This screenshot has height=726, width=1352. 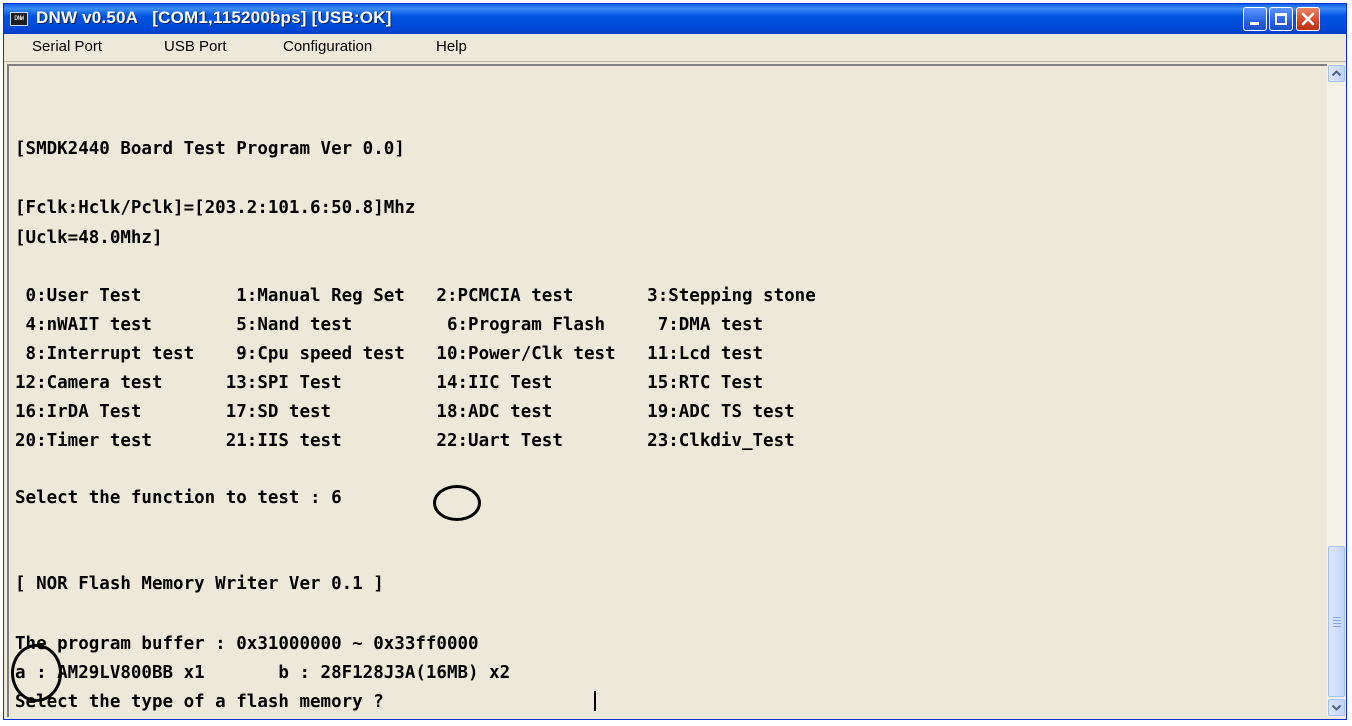 What do you see at coordinates (327, 46) in the screenshot?
I see `menu-configuration: Configuration` at bounding box center [327, 46].